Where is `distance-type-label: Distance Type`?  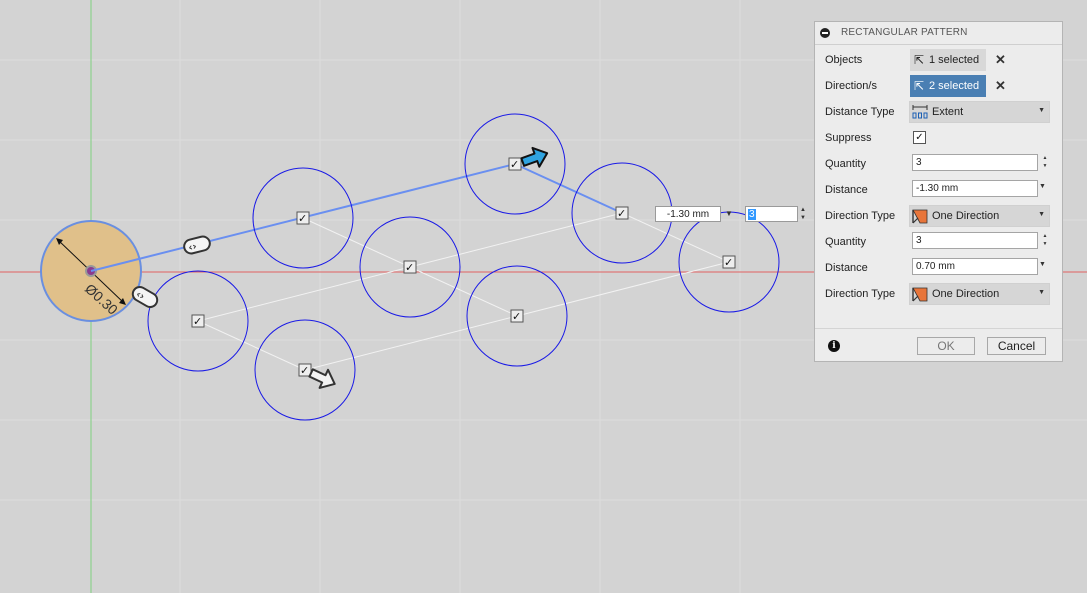 distance-type-label: Distance Type is located at coordinates (860, 112).